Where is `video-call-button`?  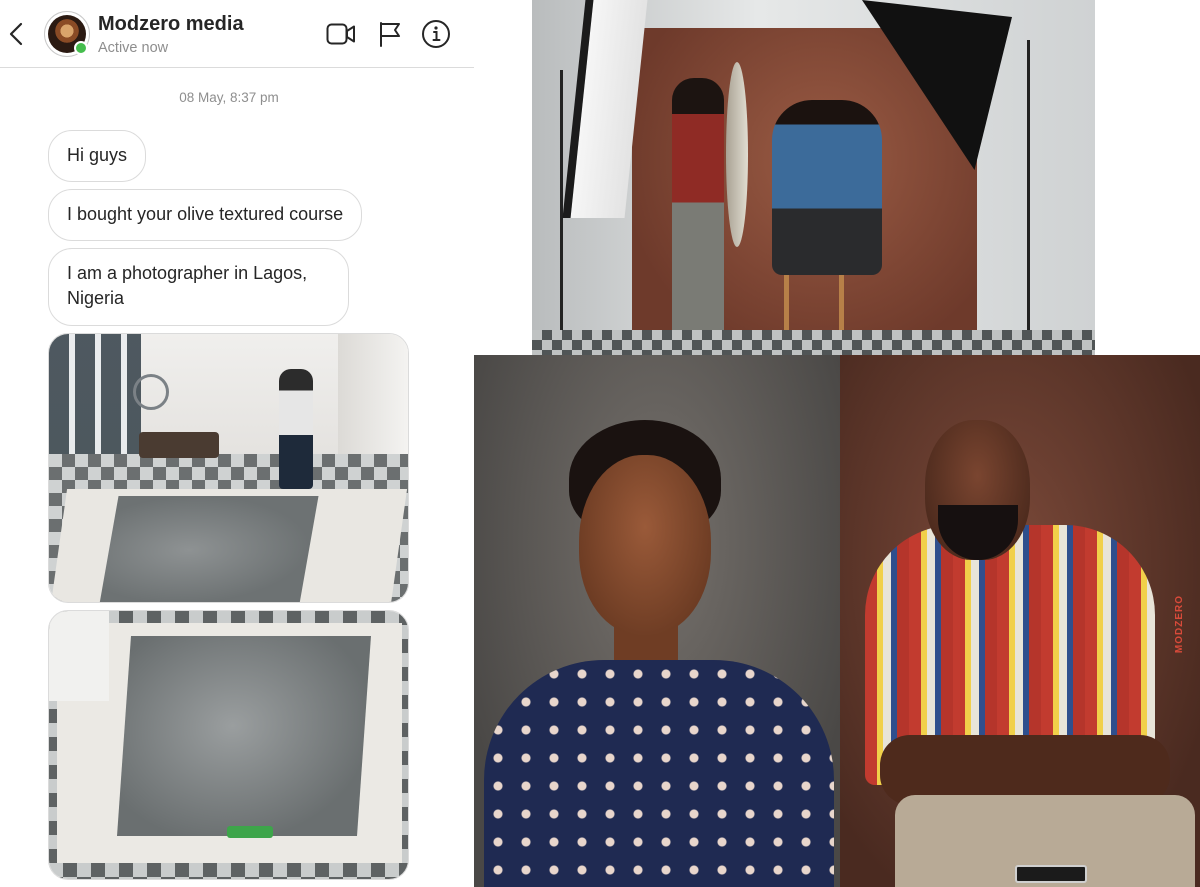 video-call-button is located at coordinates (341, 34).